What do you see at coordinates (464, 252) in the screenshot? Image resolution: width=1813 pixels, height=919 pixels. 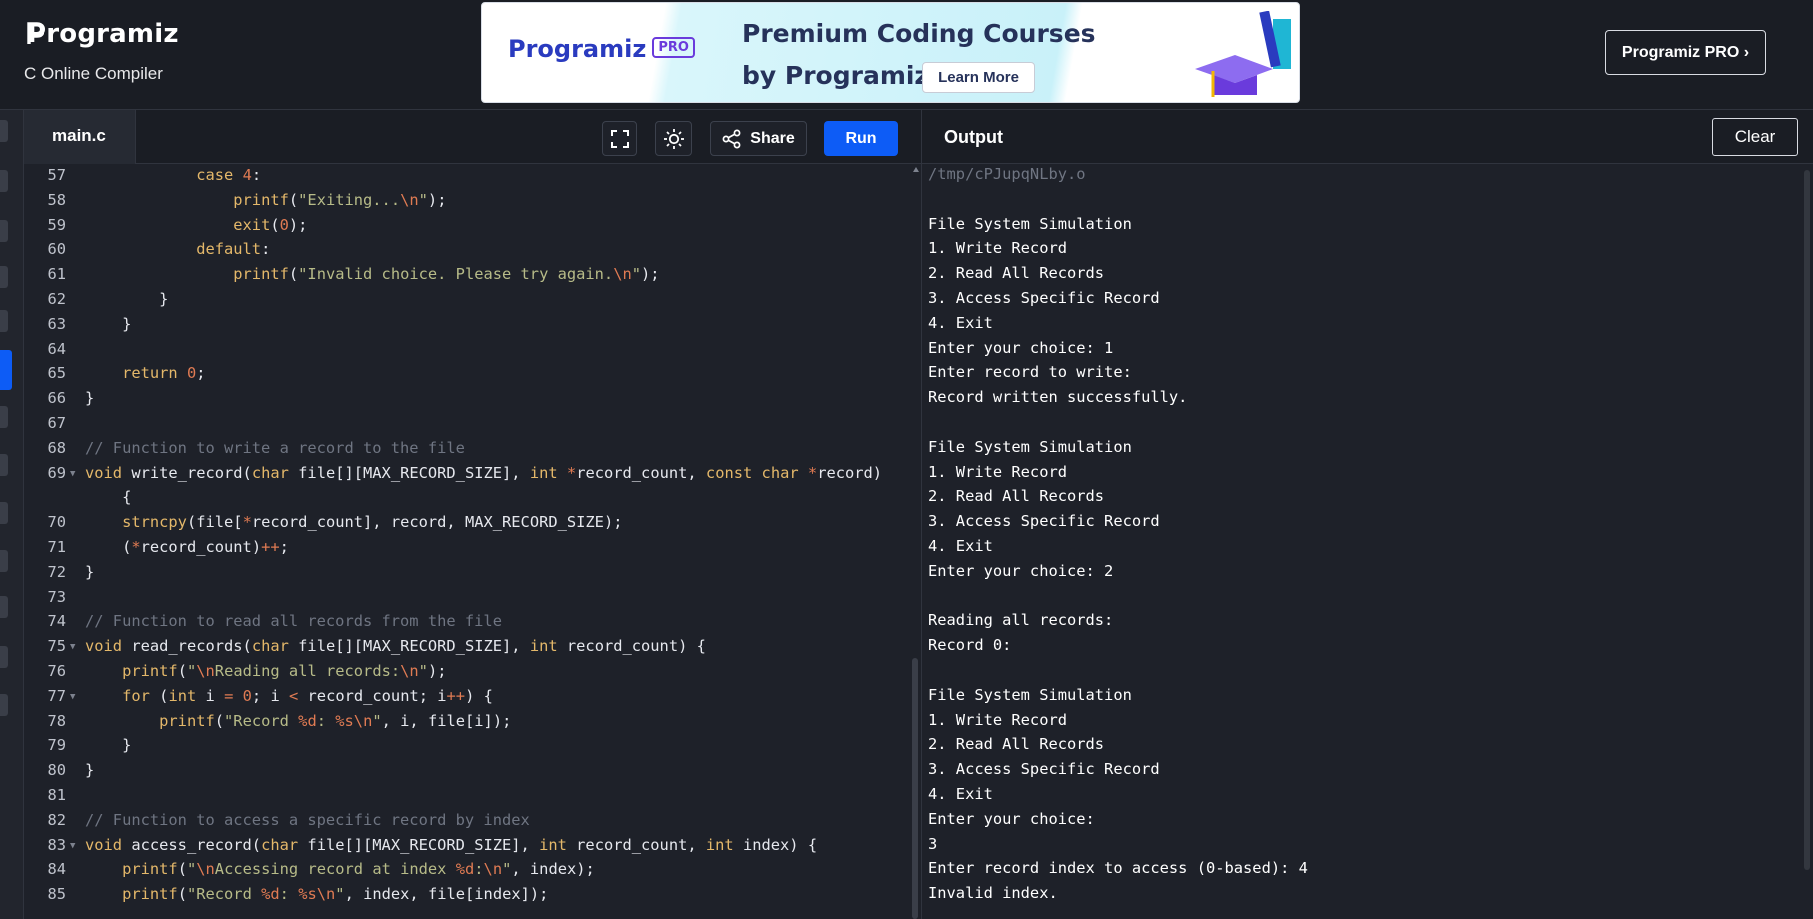 I see `code-line: 60 default:` at bounding box center [464, 252].